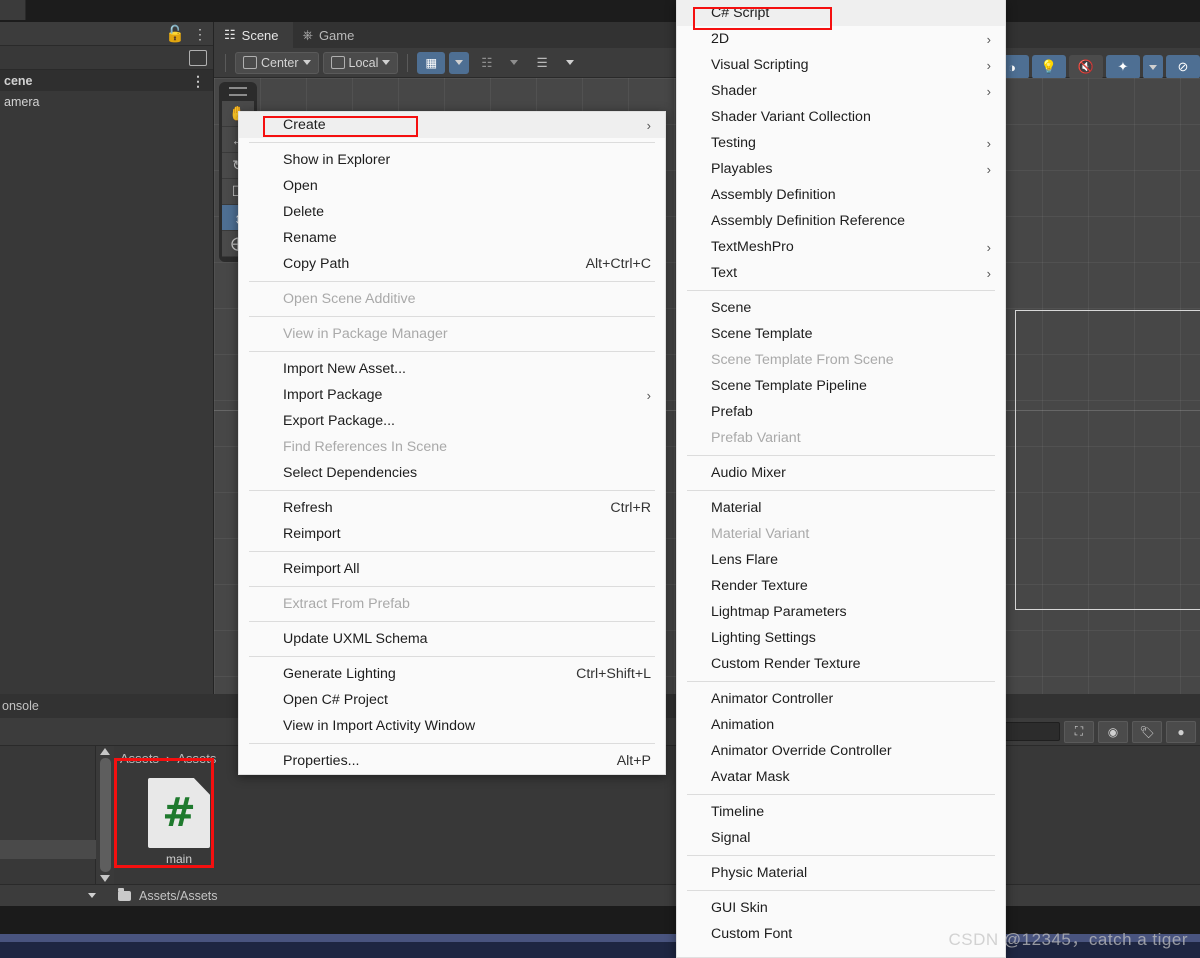 The image size is (1200, 958). Describe the element at coordinates (841, 143) in the screenshot. I see `menu-item-testing: Testing ›` at that location.